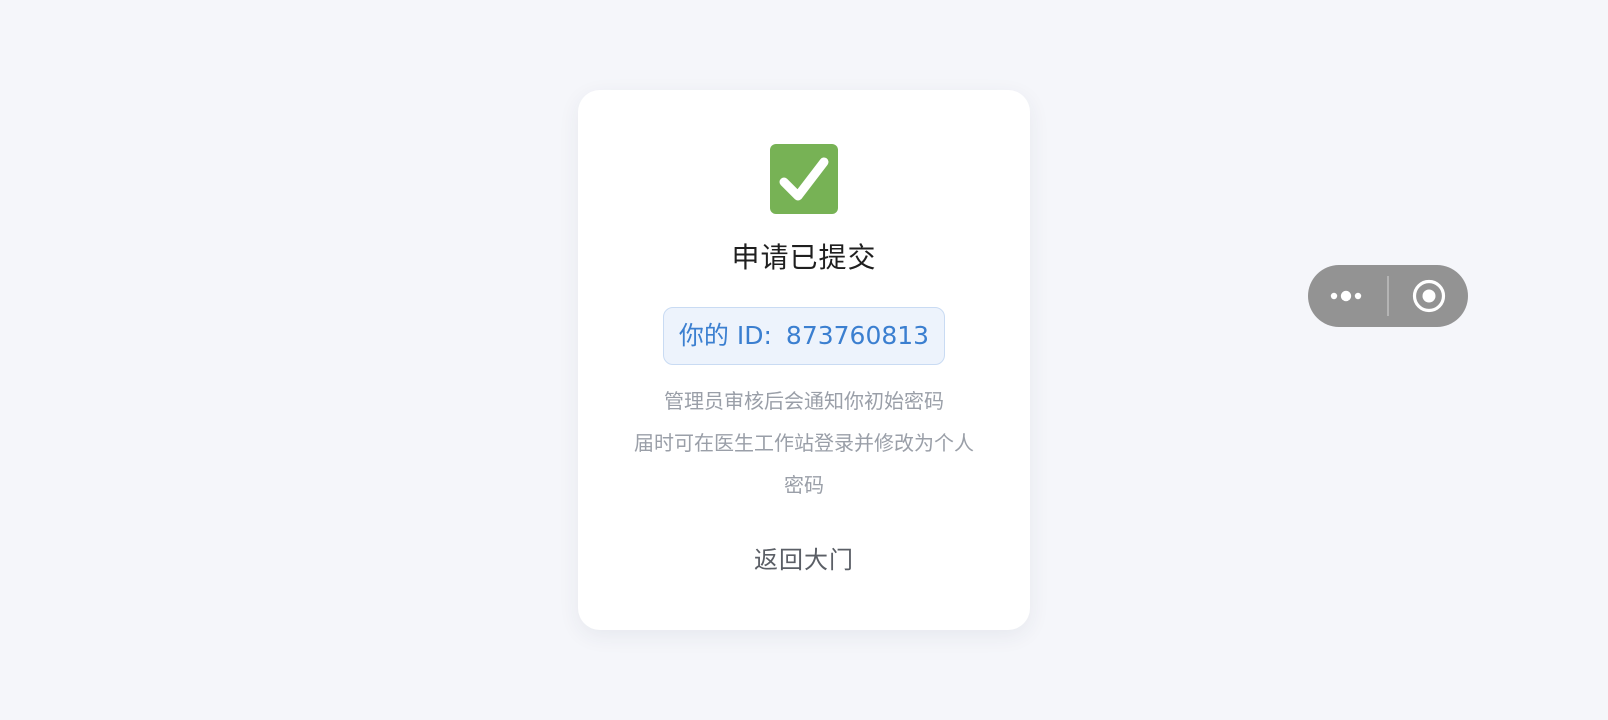 This screenshot has width=1608, height=720. I want to click on back-to-gate-button: 返回大门, so click(804, 560).